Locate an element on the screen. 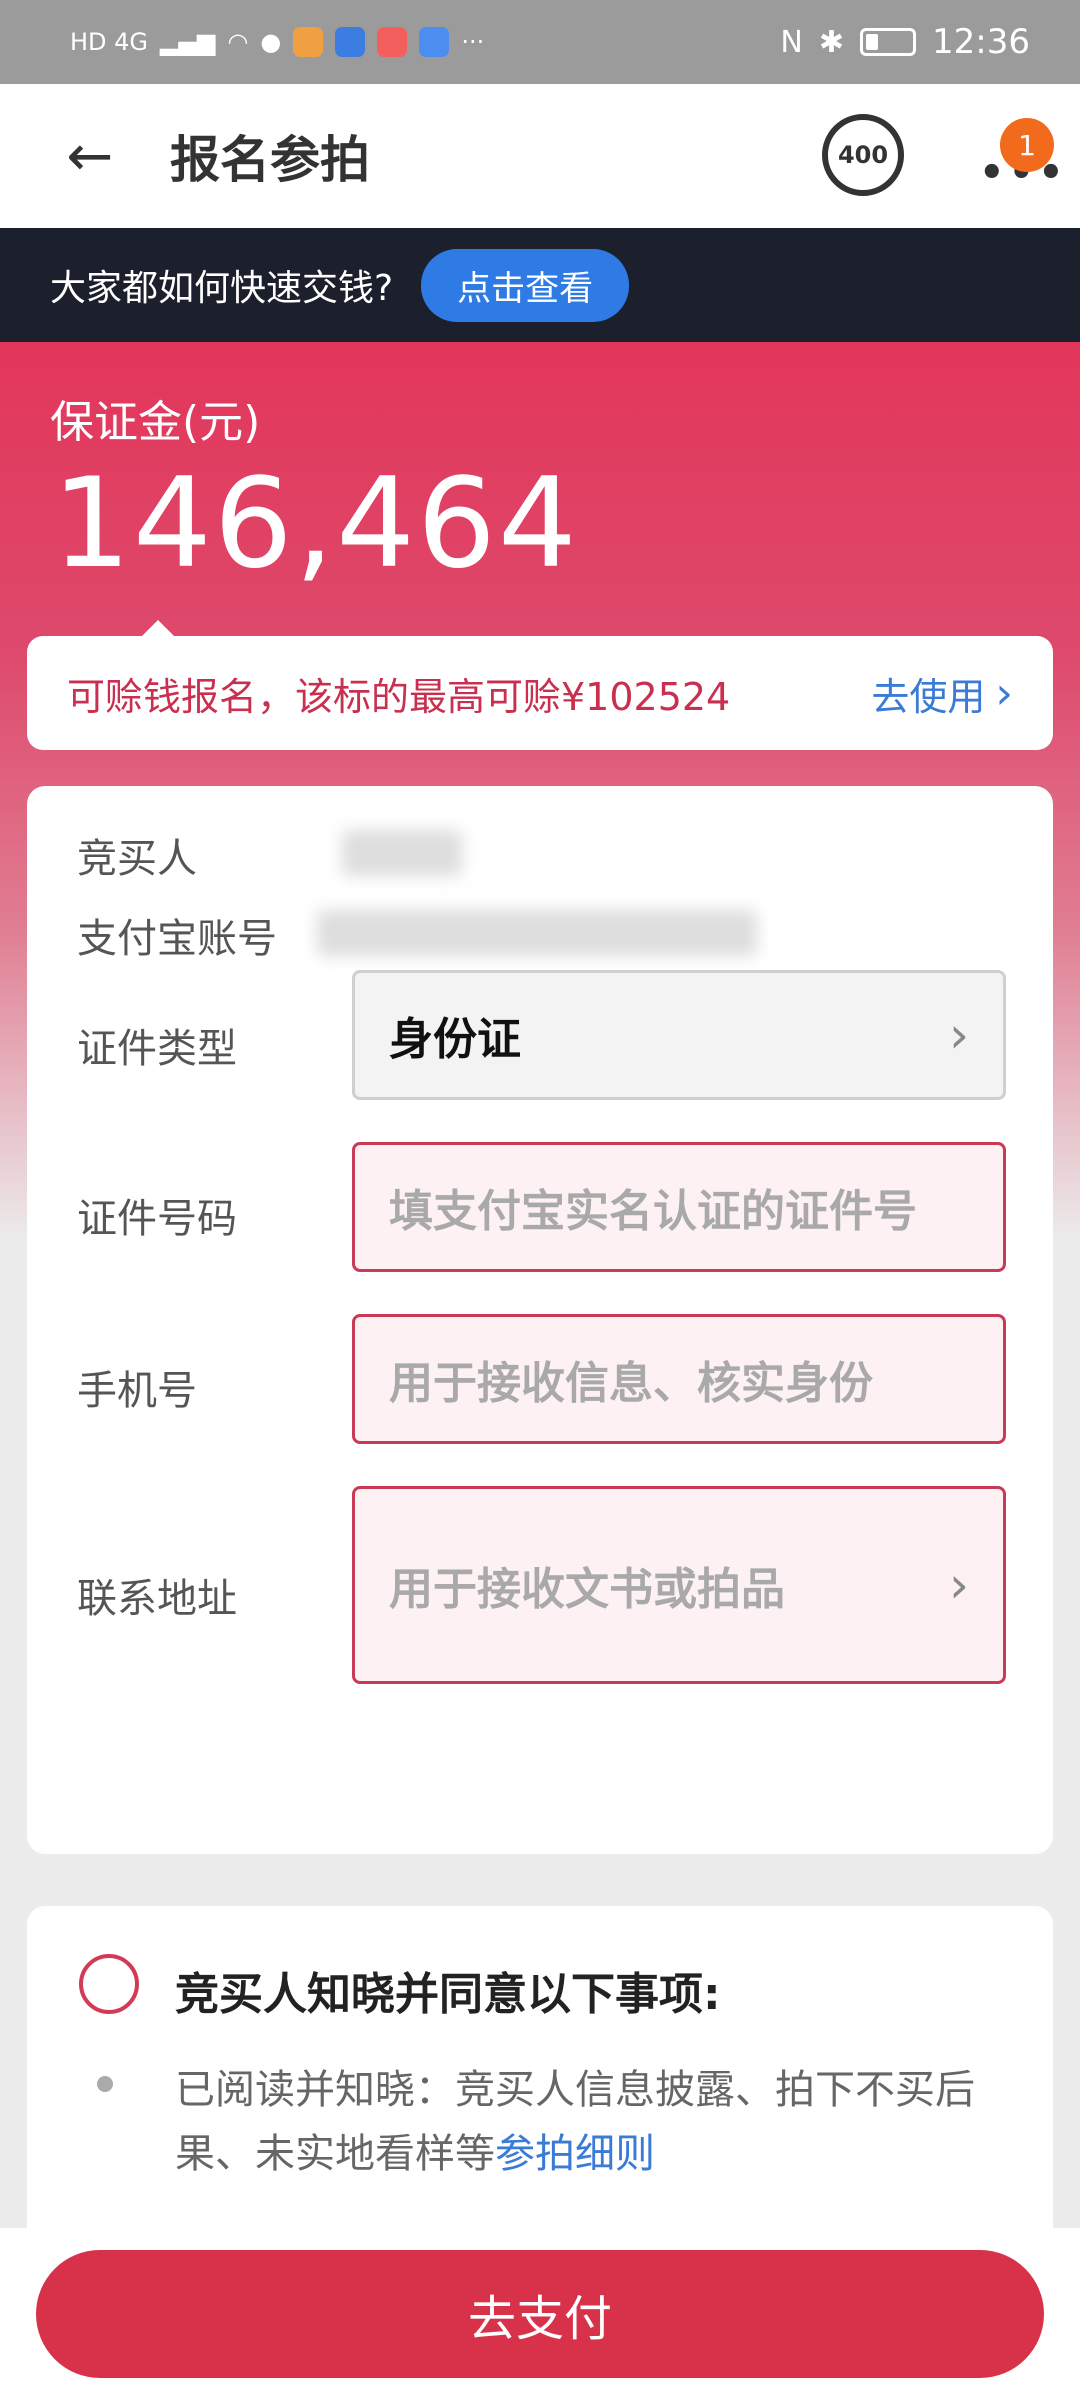 Image resolution: width=1080 pixels, height=2400 pixels. nav-bar: ← 报名参拍 400 ••• 1 is located at coordinates (540, 156).